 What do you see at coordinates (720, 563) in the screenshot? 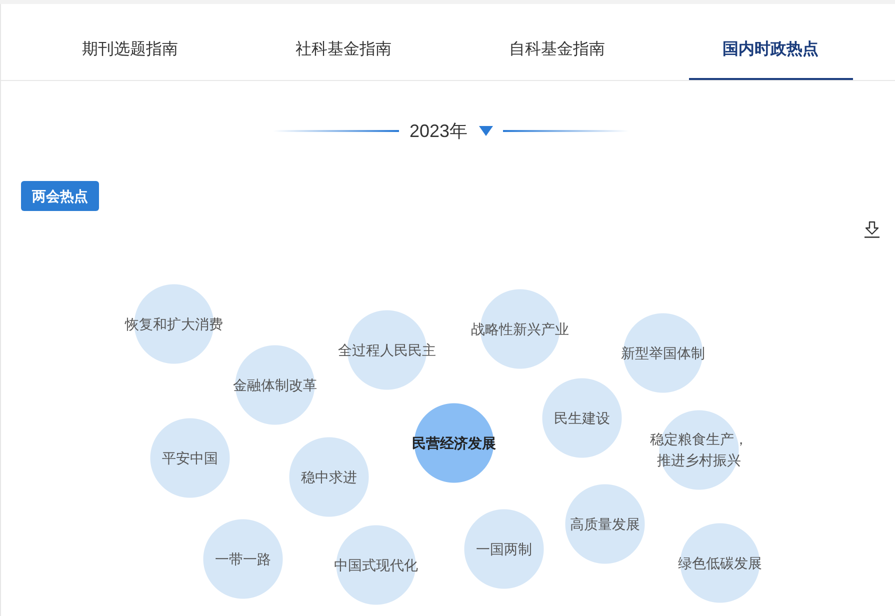
I see `topic-bubble: 绿色低碳发展` at bounding box center [720, 563].